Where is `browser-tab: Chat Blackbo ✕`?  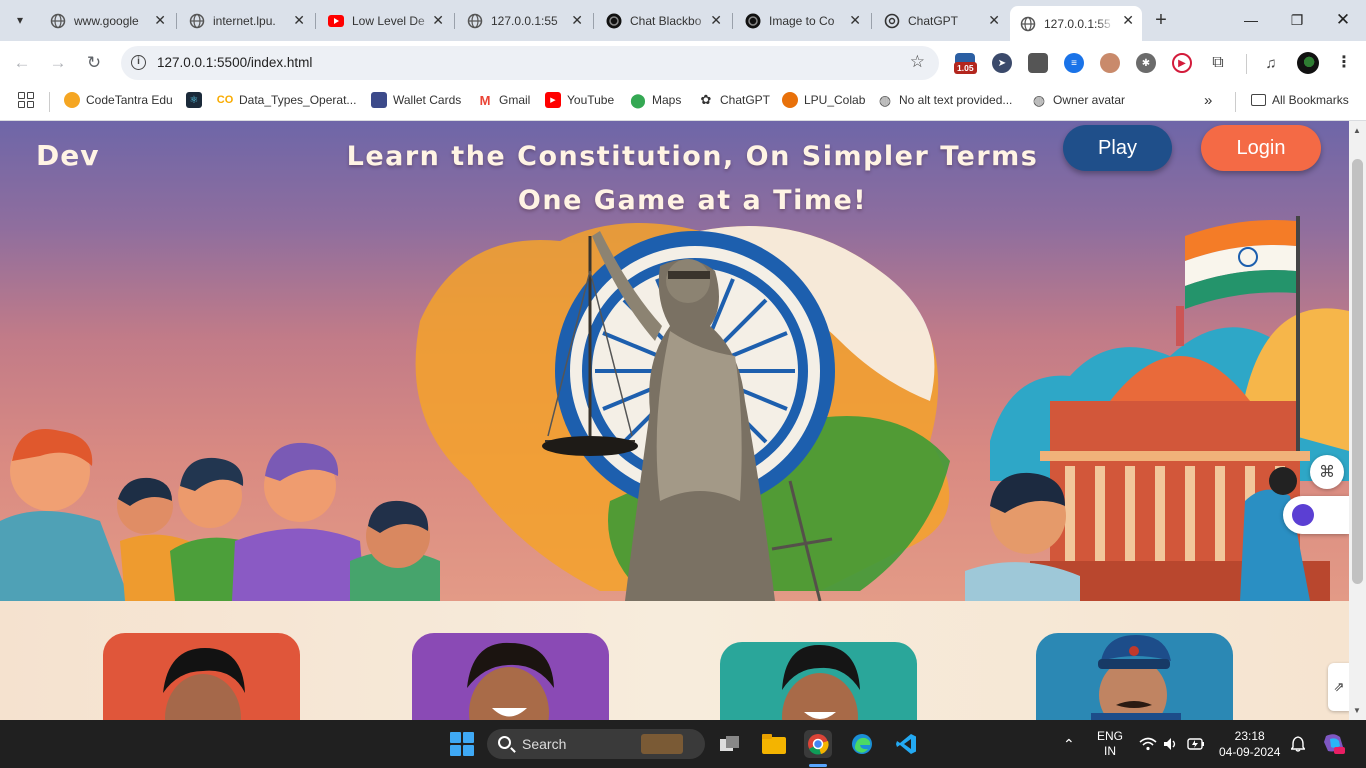
browser-tab: Chat Blackbo ✕ is located at coordinates (663, 20).